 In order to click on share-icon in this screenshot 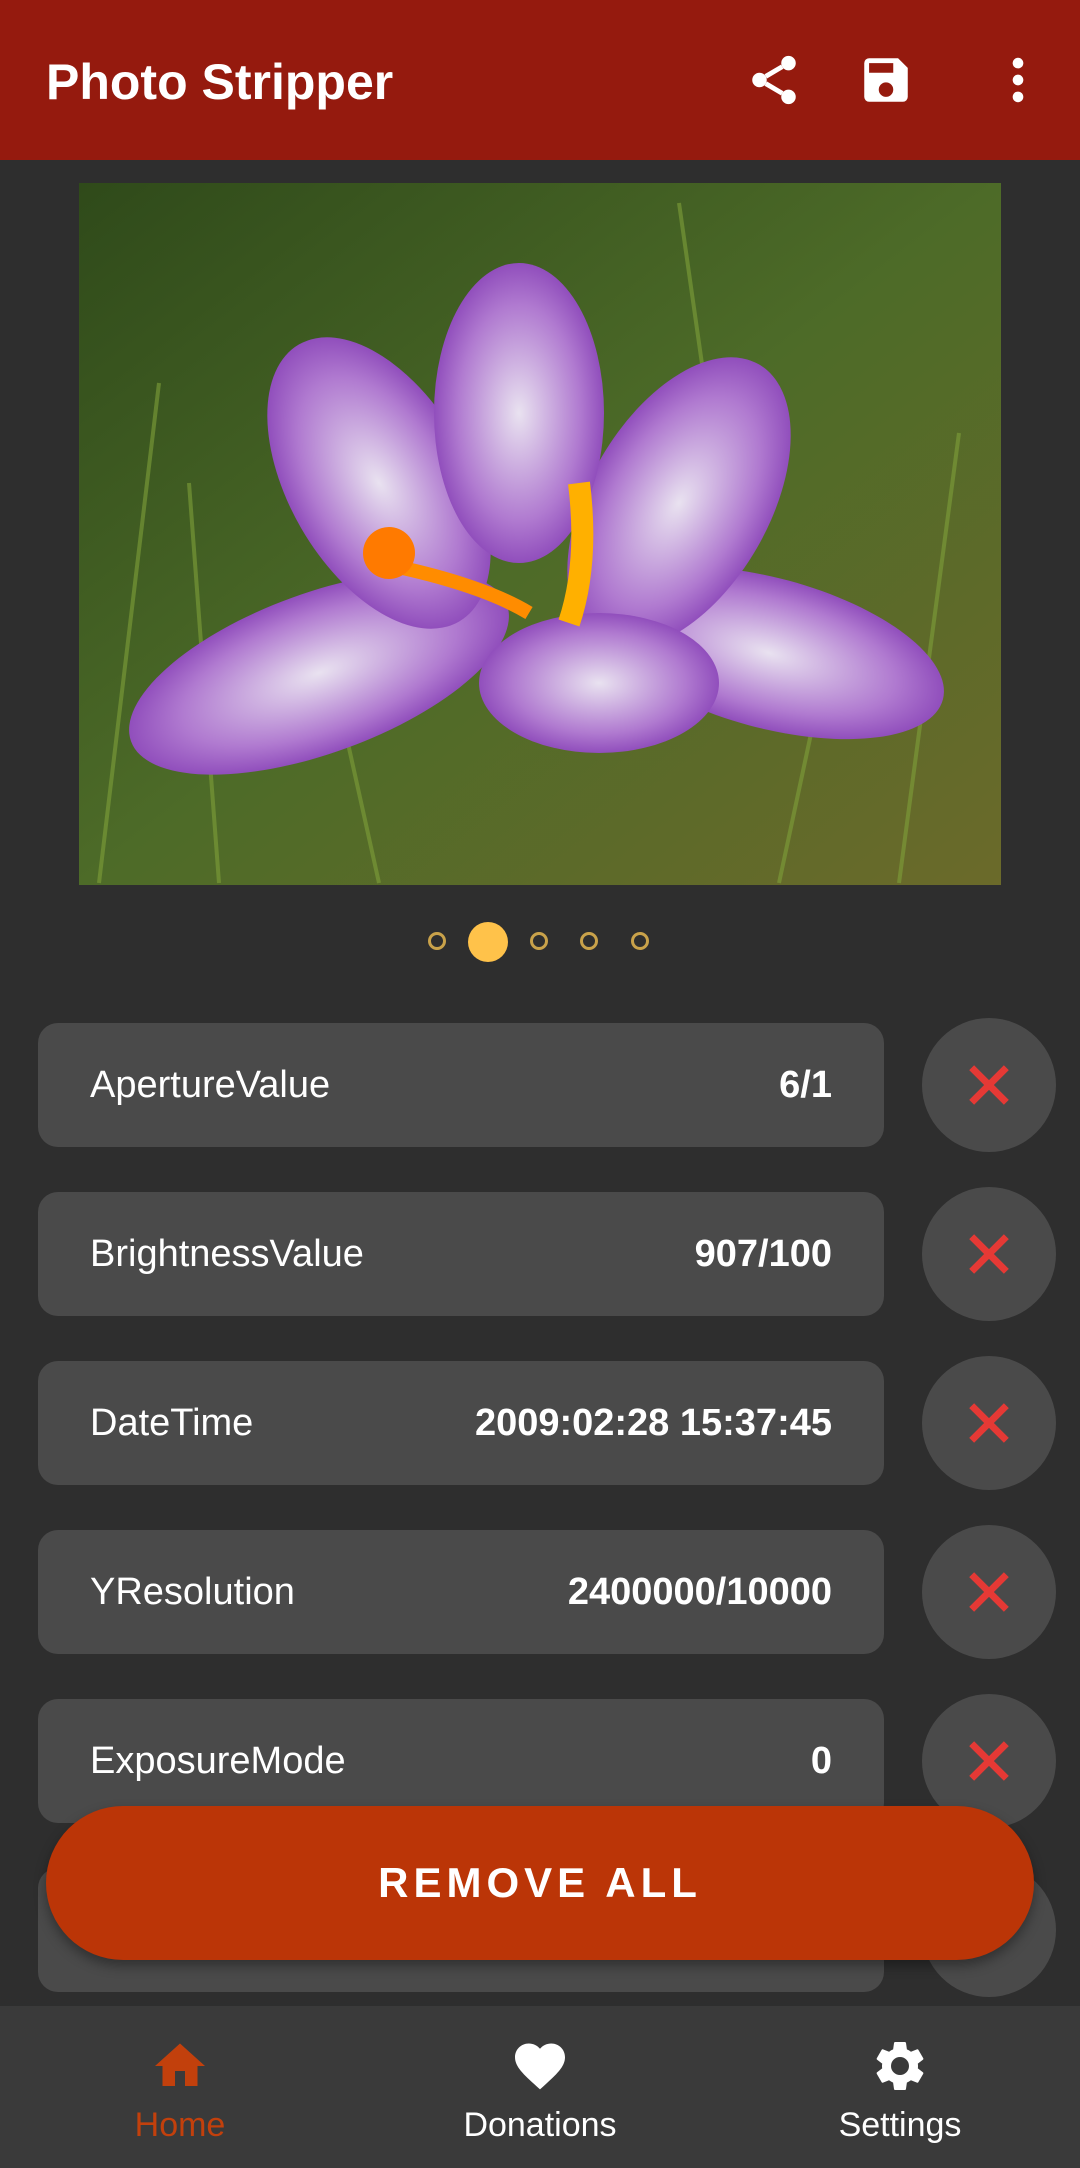, I will do `click(774, 80)`.